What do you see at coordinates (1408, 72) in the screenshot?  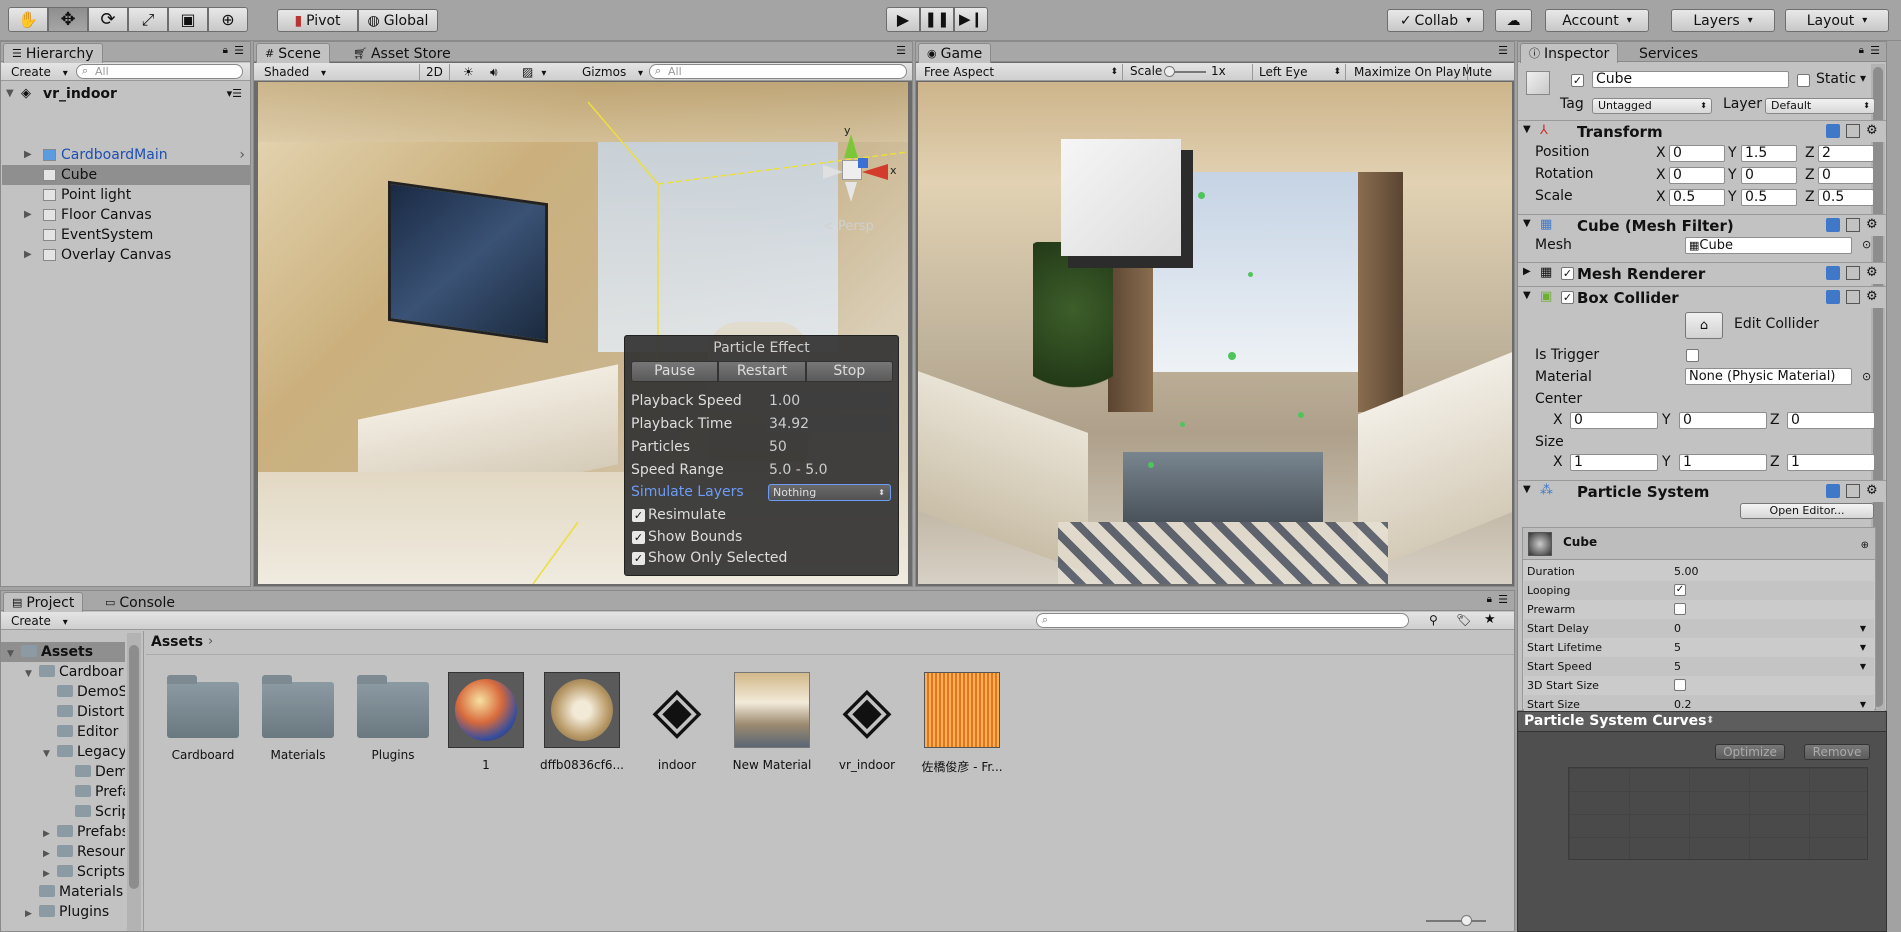 I see `maximize-on-play-toggle: Maximize On Play` at bounding box center [1408, 72].